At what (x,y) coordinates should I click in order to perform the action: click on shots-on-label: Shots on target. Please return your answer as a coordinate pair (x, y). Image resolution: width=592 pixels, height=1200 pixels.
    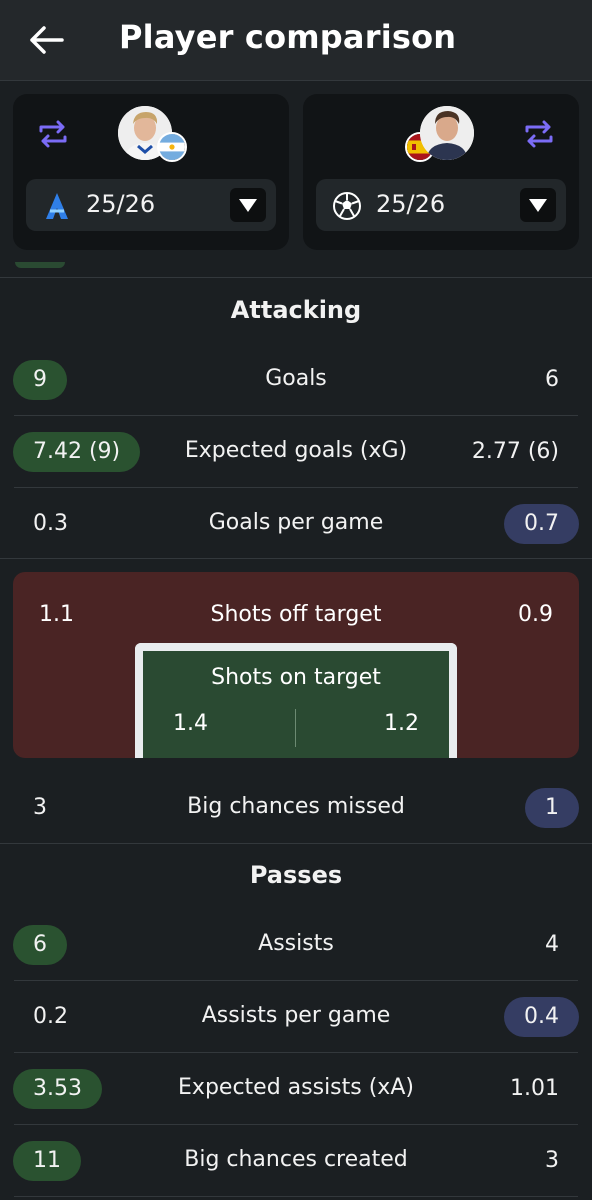
    Looking at the image, I should click on (296, 677).